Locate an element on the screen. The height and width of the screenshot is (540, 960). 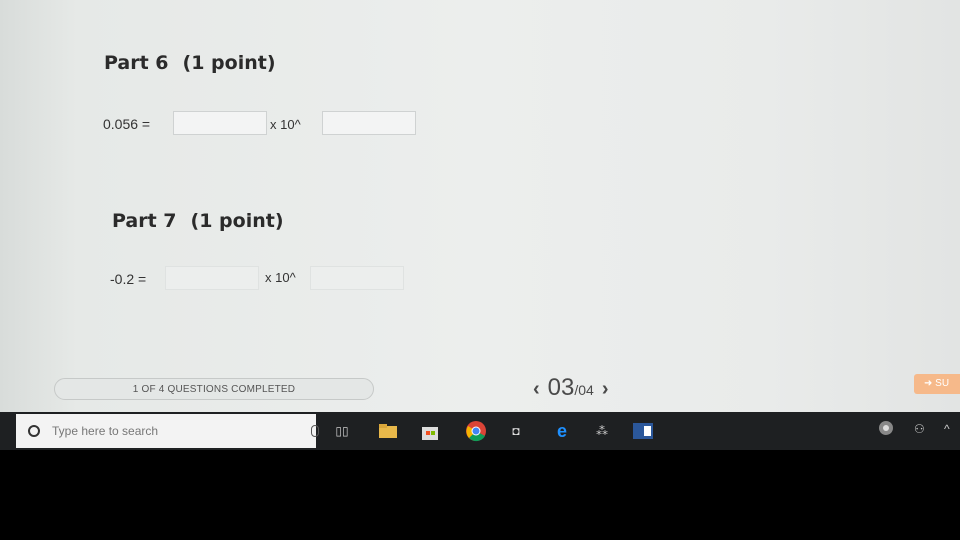
taskbar: Type here to search ▯▯ ◘ e ⁂ ⚇ ^ is located at coordinates (480, 431).